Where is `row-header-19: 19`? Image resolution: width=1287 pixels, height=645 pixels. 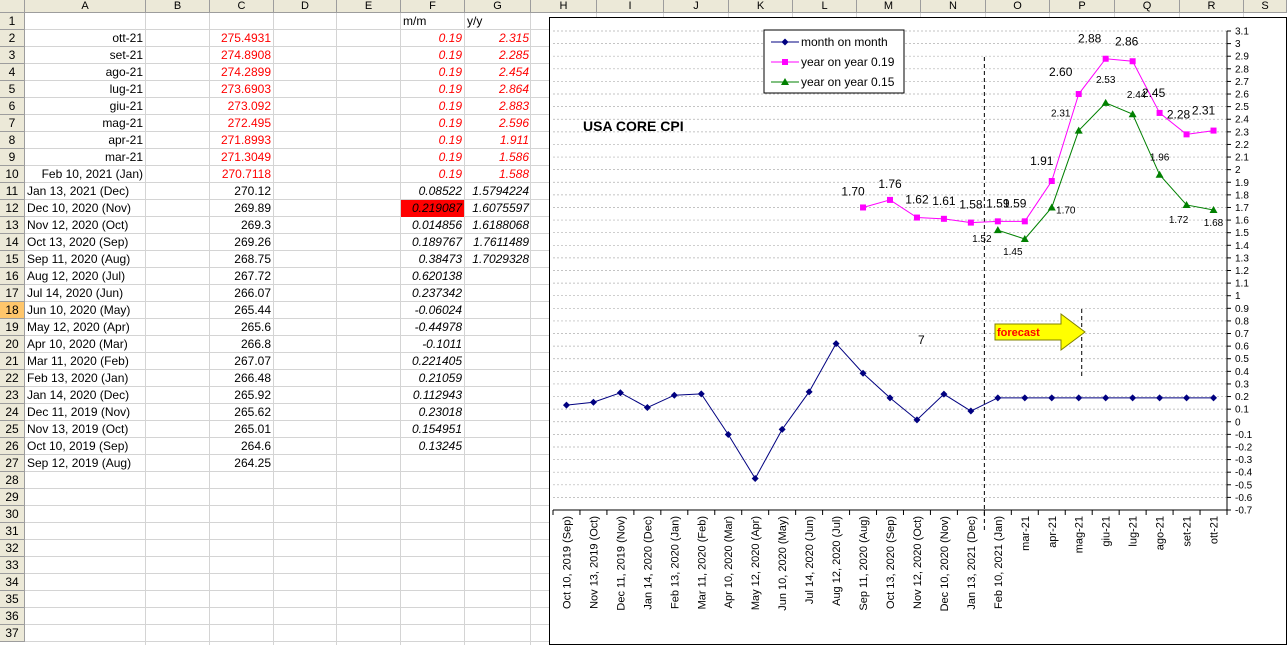 row-header-19: 19 is located at coordinates (12, 327).